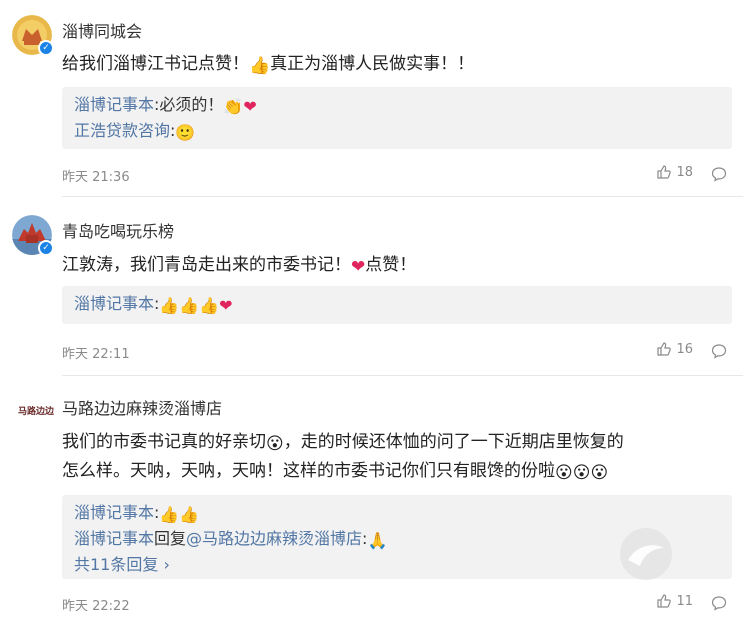  I want to click on like-button: 18, so click(674, 172).